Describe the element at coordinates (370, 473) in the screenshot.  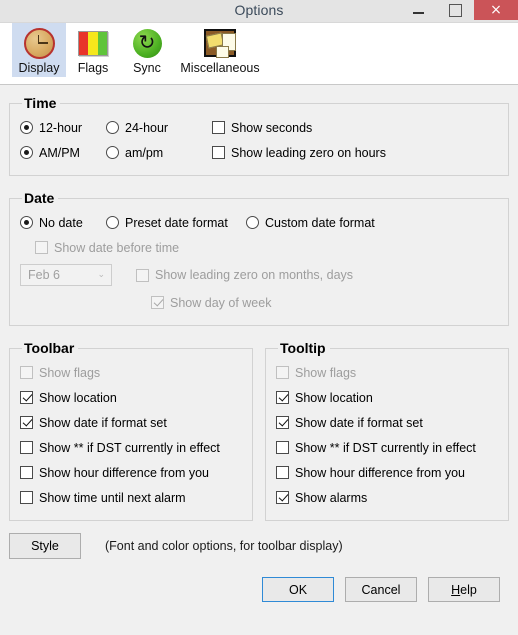
I see `tooltip-checkbox-hour-difference: Show hour difference from you` at that location.